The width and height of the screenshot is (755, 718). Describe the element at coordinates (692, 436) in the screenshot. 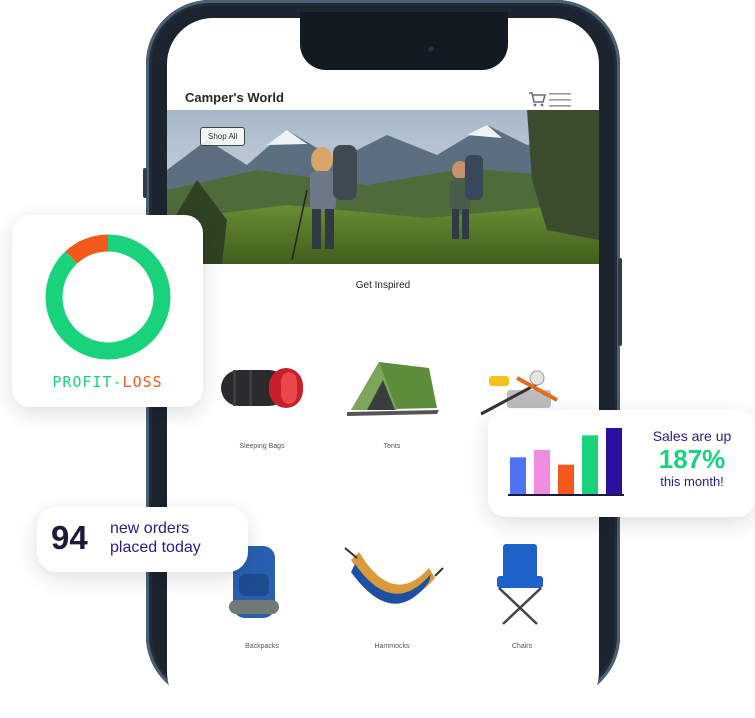

I see `sales-line: Sales are up` at that location.